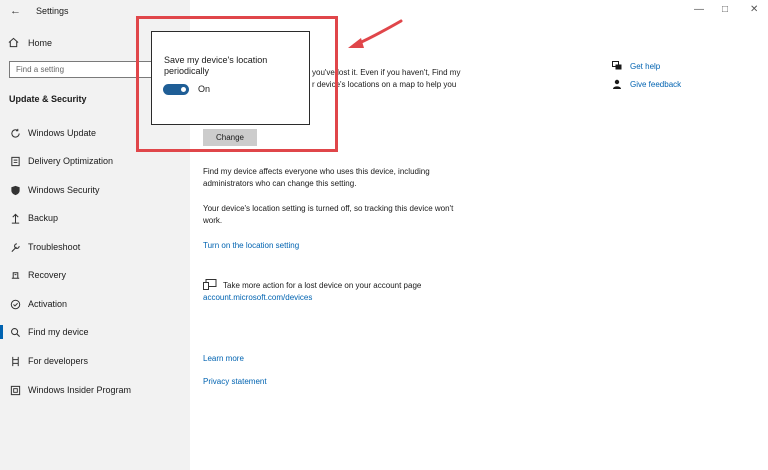 This screenshot has height=470, width=768. Describe the element at coordinates (237, 84) in the screenshot. I see `annotation-highlight-box` at that location.